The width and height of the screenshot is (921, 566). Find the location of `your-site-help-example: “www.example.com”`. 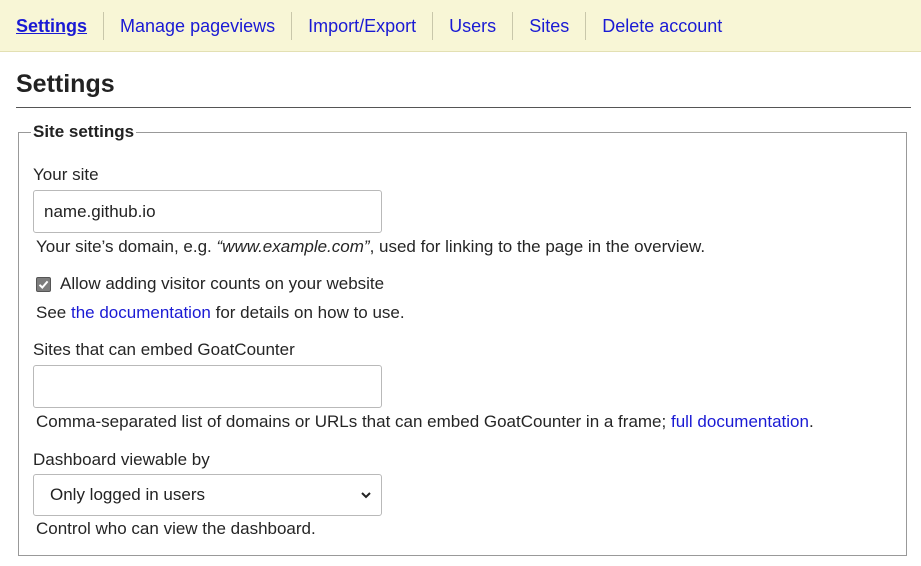

your-site-help-example: “www.example.com” is located at coordinates (293, 246).